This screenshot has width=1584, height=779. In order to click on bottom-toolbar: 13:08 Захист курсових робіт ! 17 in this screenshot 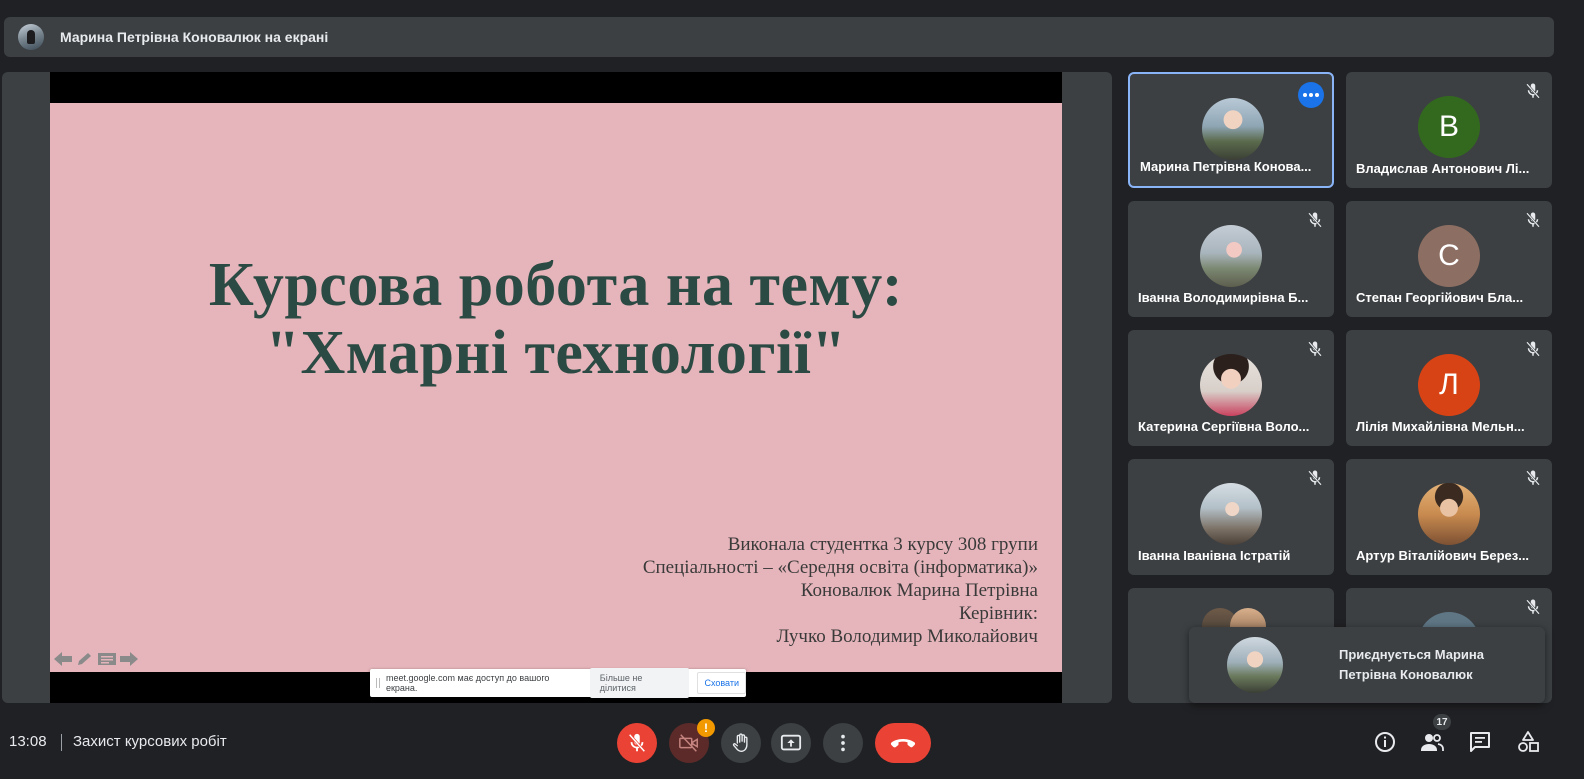, I will do `click(792, 743)`.